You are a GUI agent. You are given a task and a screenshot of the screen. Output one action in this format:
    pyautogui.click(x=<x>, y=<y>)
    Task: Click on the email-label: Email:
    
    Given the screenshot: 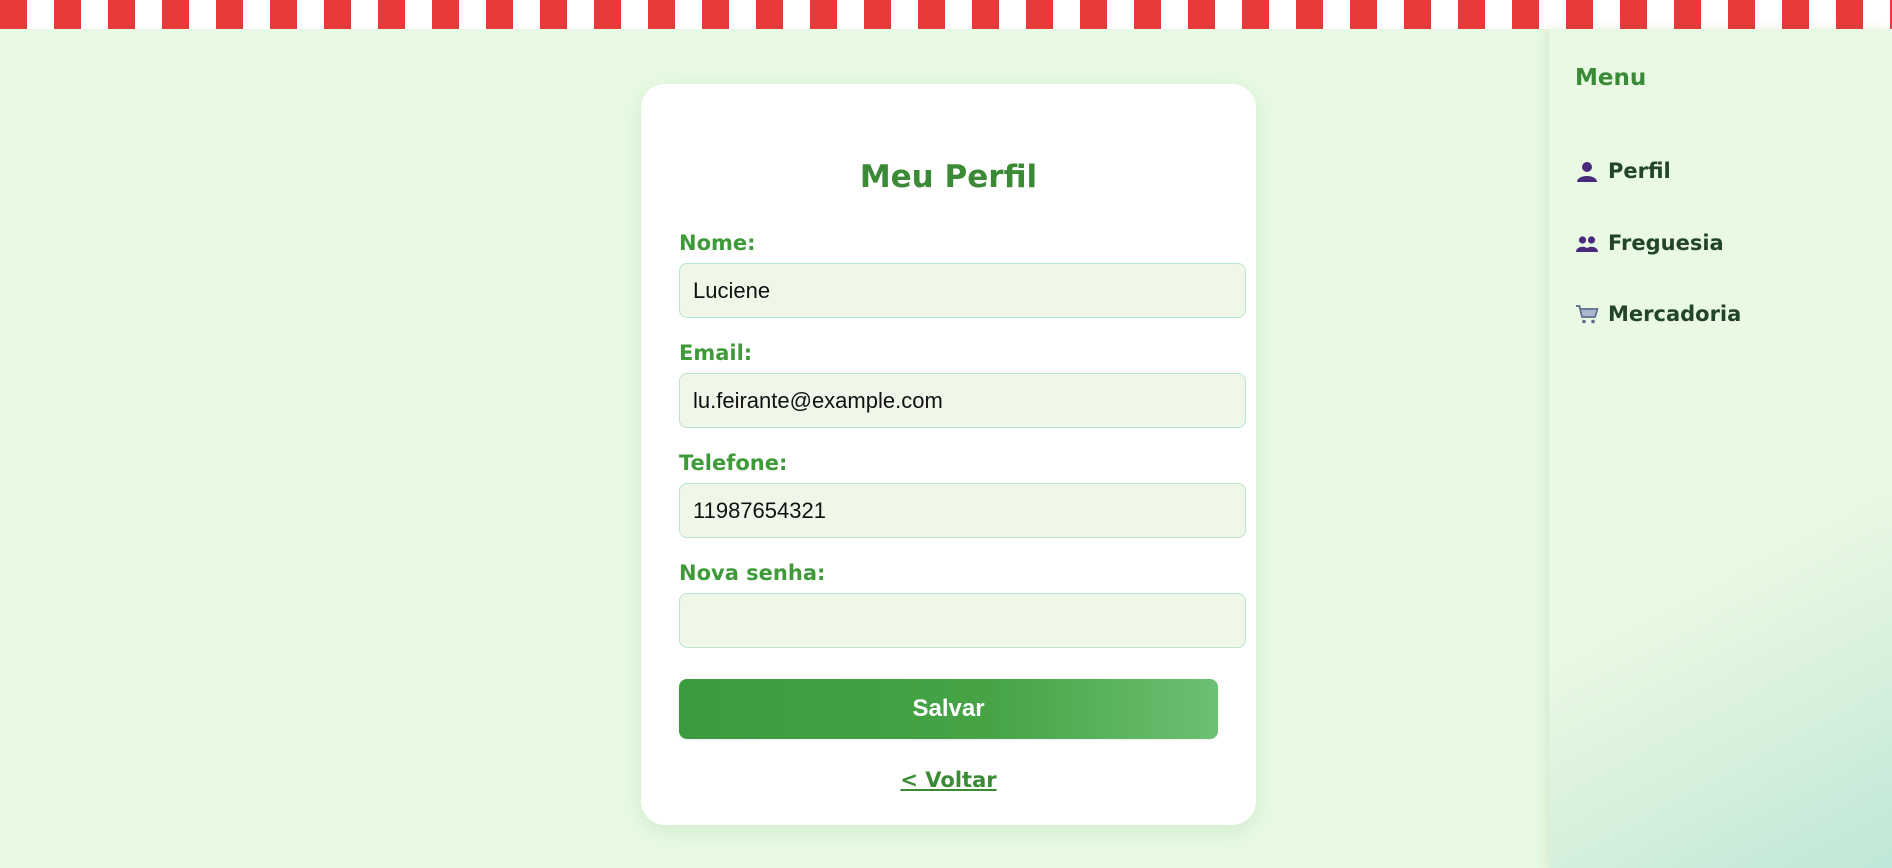 What is the action you would take?
    pyautogui.click(x=716, y=353)
    